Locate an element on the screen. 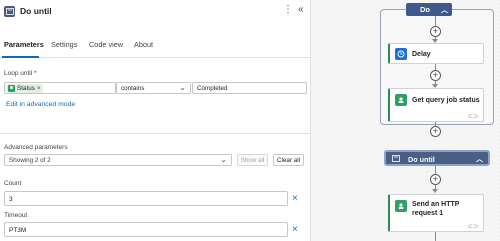 The width and height of the screenshot is (500, 241). timeout-label: Timeout is located at coordinates (16, 215).